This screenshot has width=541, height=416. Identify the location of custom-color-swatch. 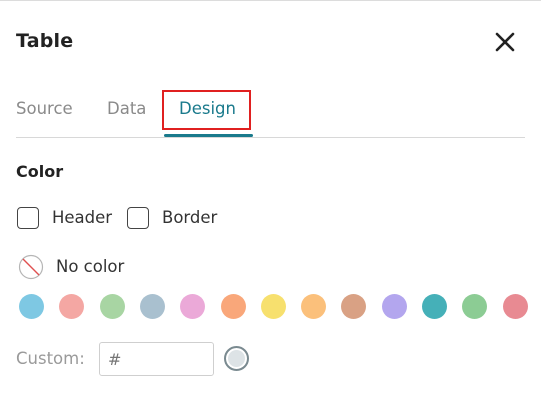
(236, 358).